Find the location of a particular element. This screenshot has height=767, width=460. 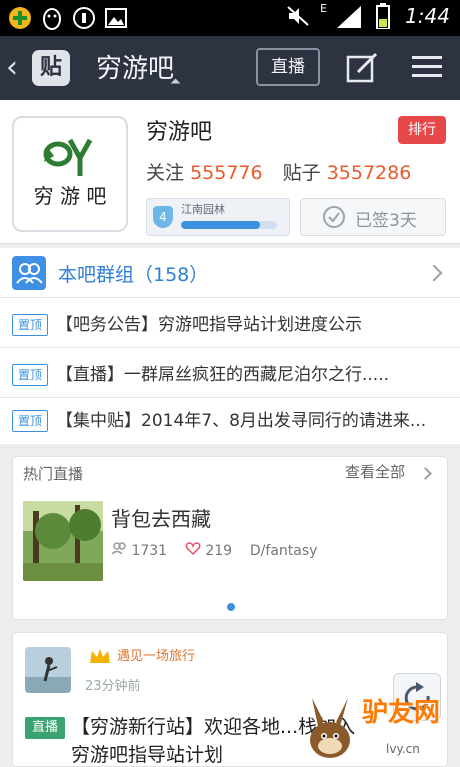

viewers-icon is located at coordinates (121, 550).